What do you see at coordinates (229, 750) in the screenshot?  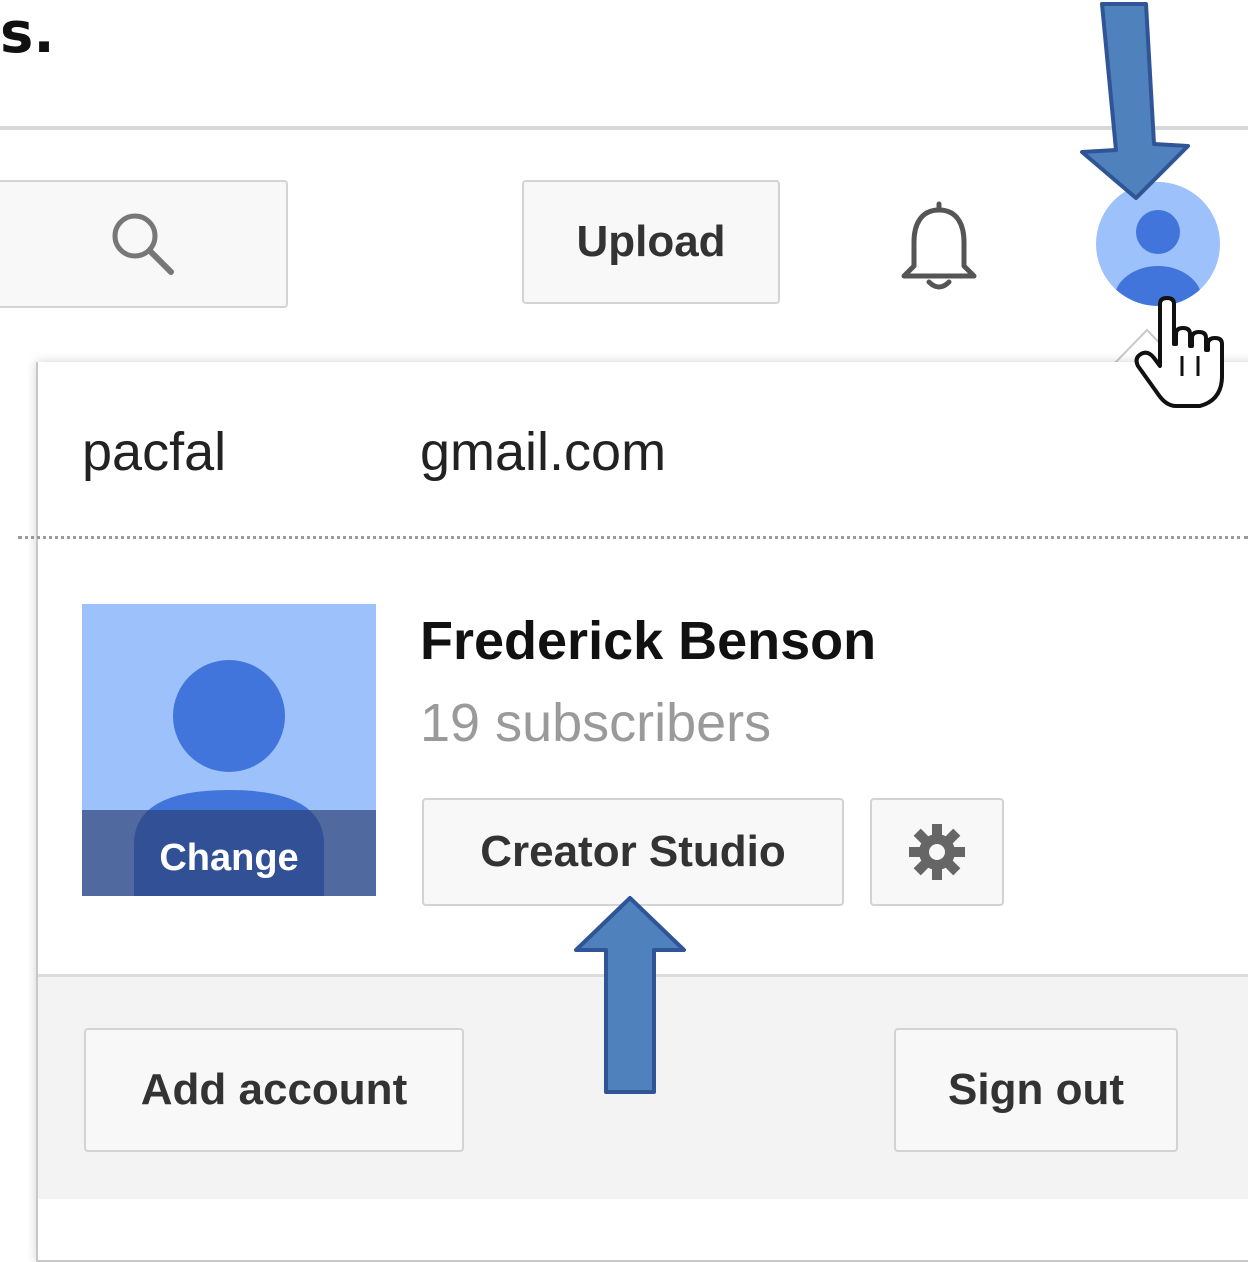 I see `profile-picture: Change` at bounding box center [229, 750].